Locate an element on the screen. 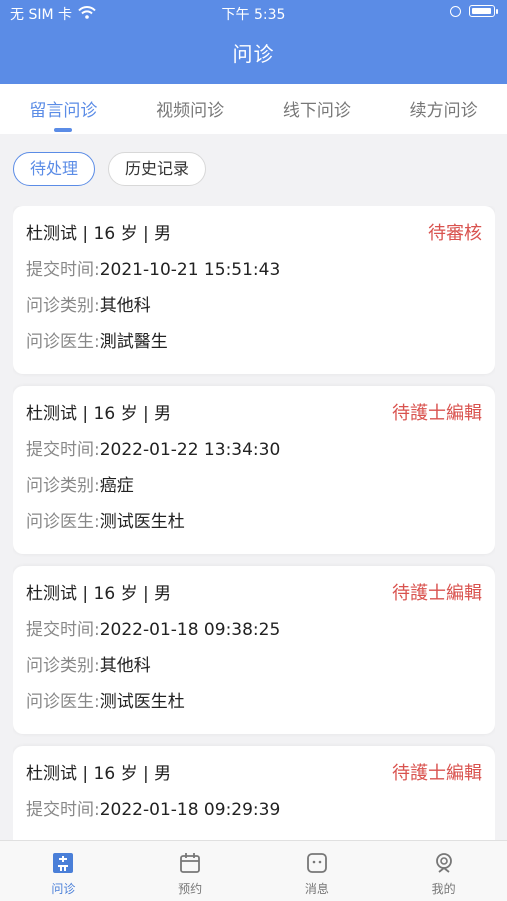  battery-icon is located at coordinates (483, 11).